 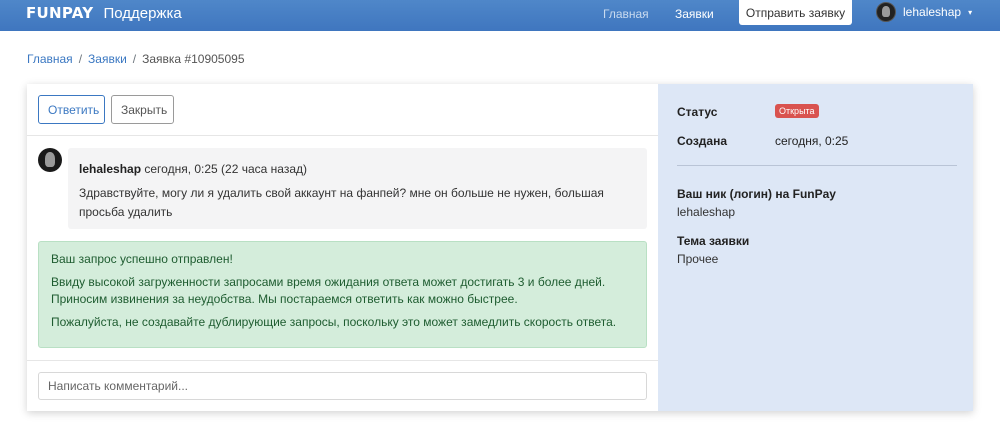 I want to click on submit-ticket-button: Отправить заявку, so click(x=795, y=12).